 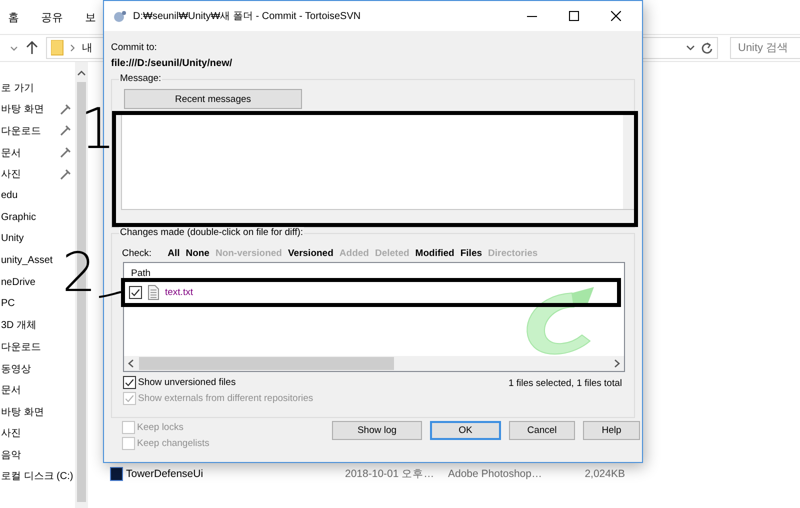 What do you see at coordinates (434, 253) in the screenshot?
I see `filter-link: Modified` at bounding box center [434, 253].